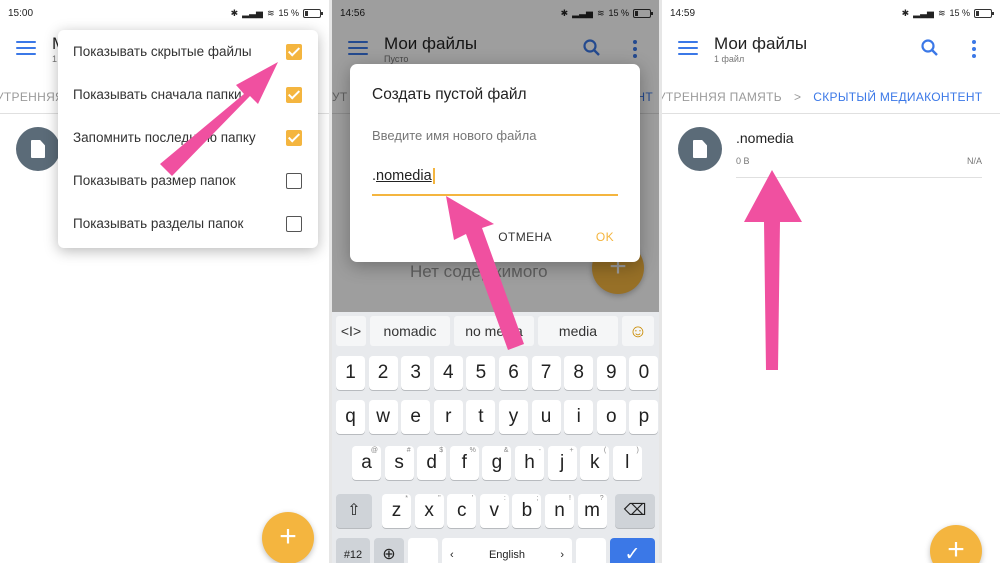  I want to click on key-i: i, so click(579, 417).